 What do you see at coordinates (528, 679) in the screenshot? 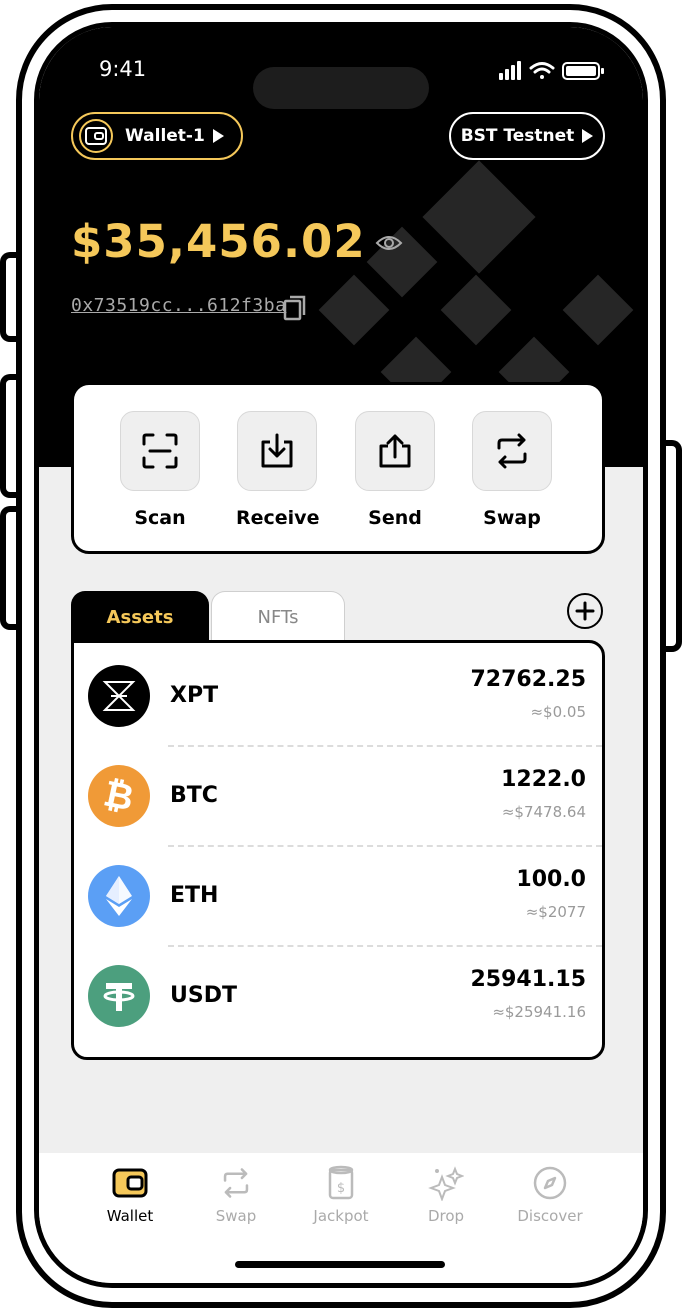
I see `asset-amount: 72762.25` at bounding box center [528, 679].